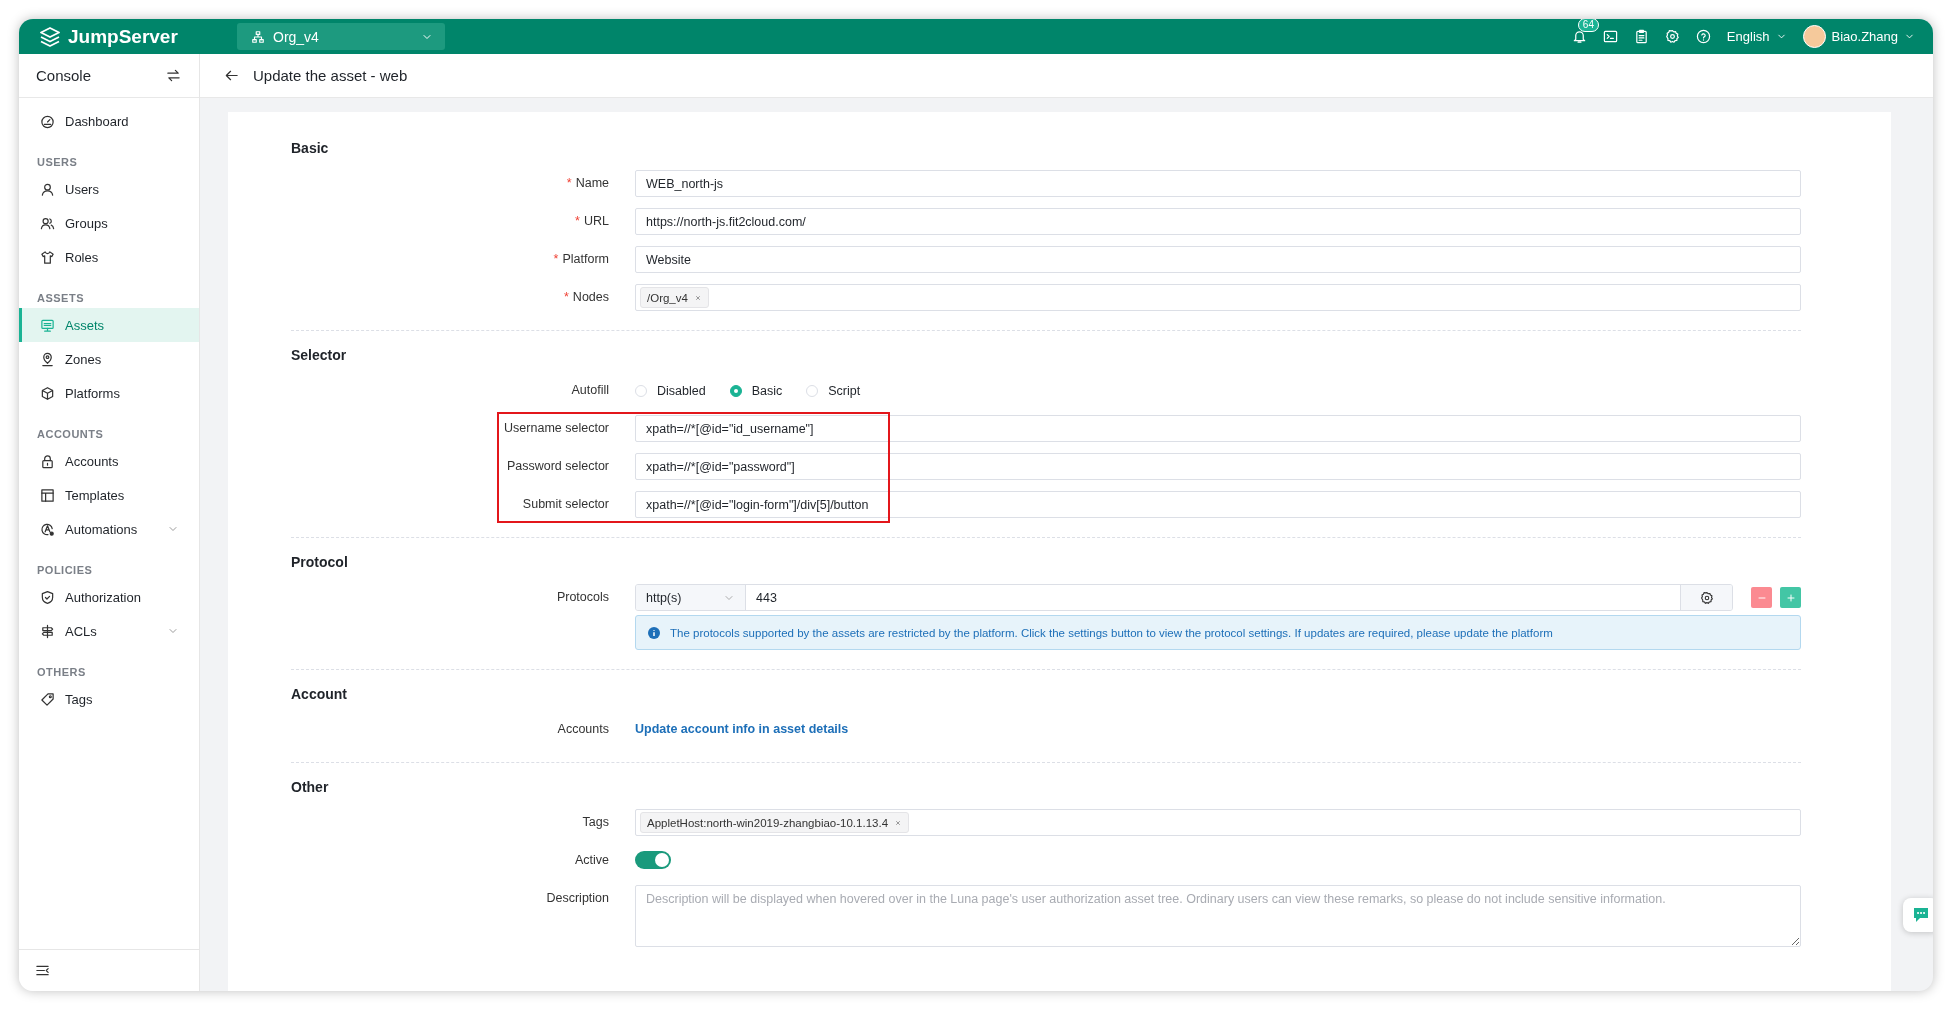 The height and width of the screenshot is (1009, 1955). I want to click on tag-label: /Org_v4, so click(667, 297).